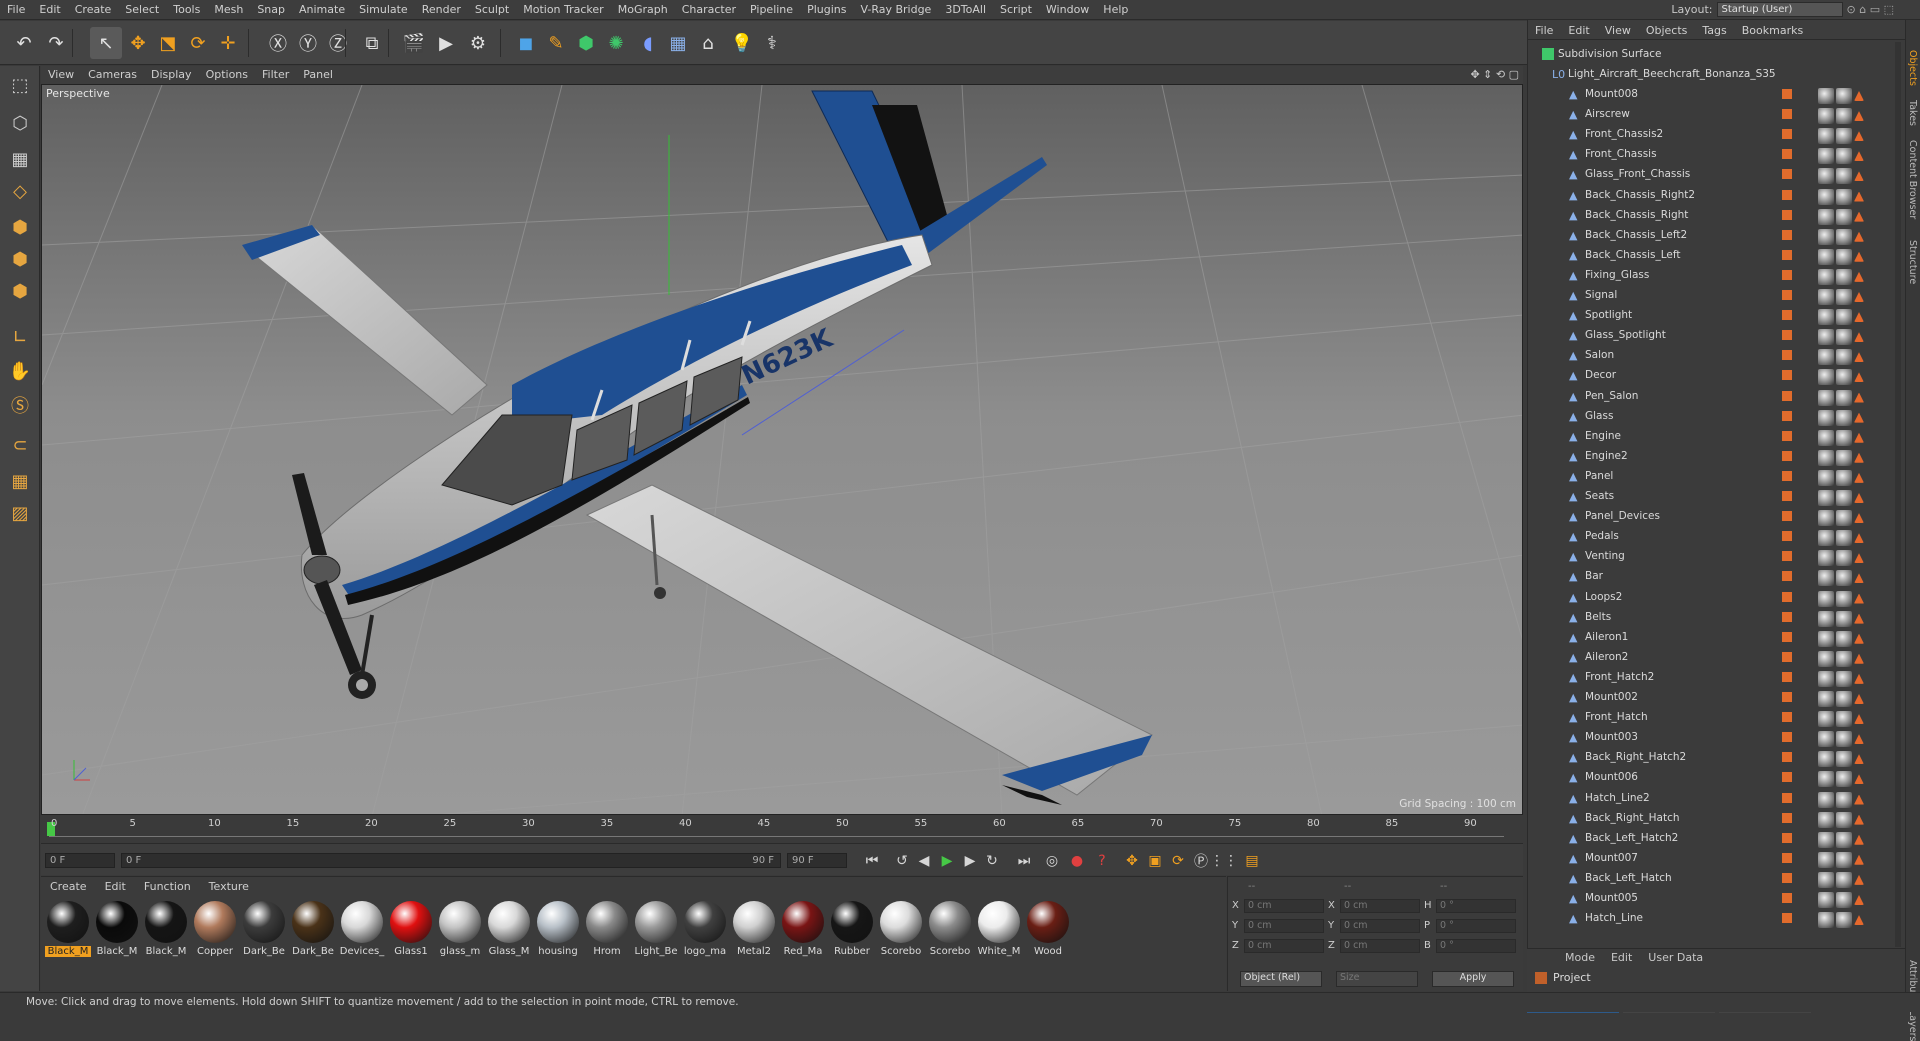 Image resolution: width=1920 pixels, height=1041 pixels. I want to click on x-axis-icon: Ⓧ, so click(278, 43).